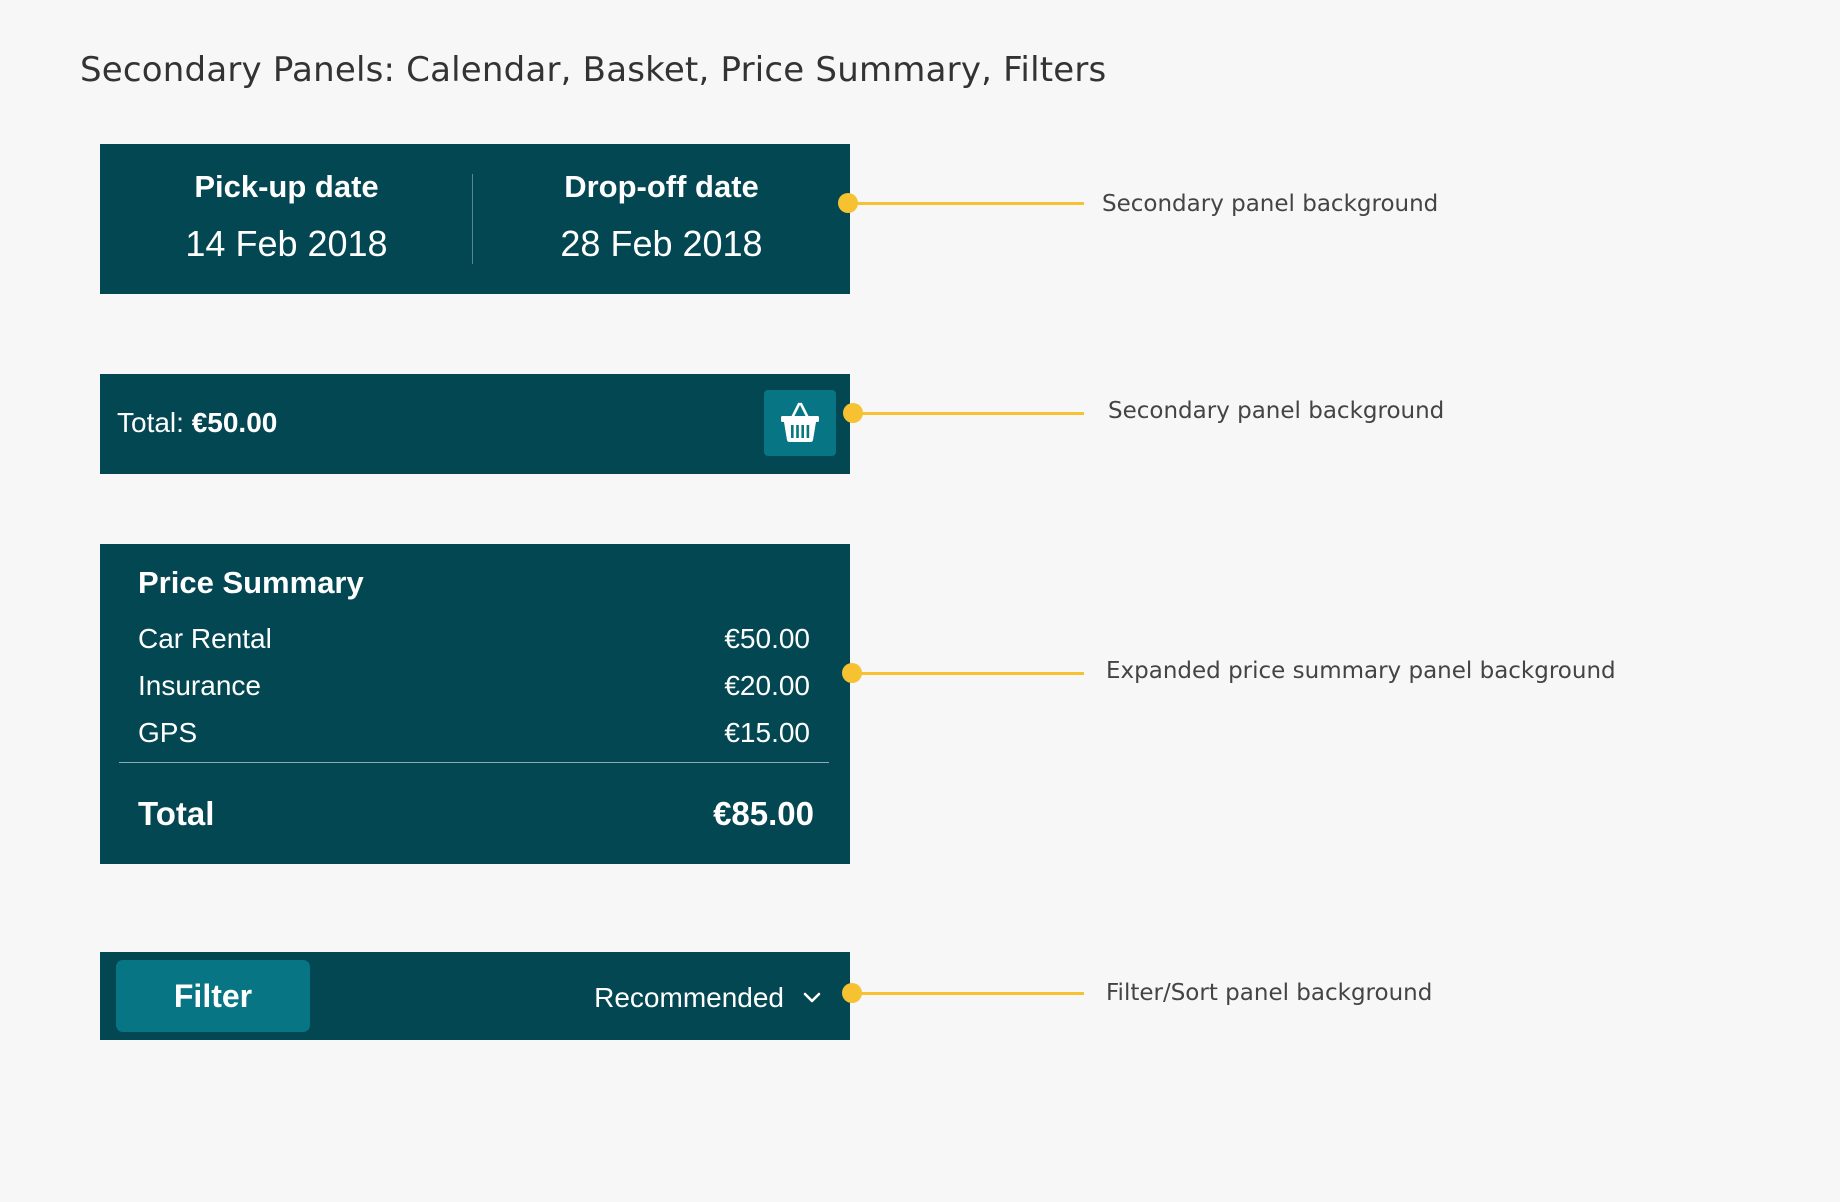  Describe the element at coordinates (199, 685) in the screenshot. I see `price-item-label: Insurance` at that location.